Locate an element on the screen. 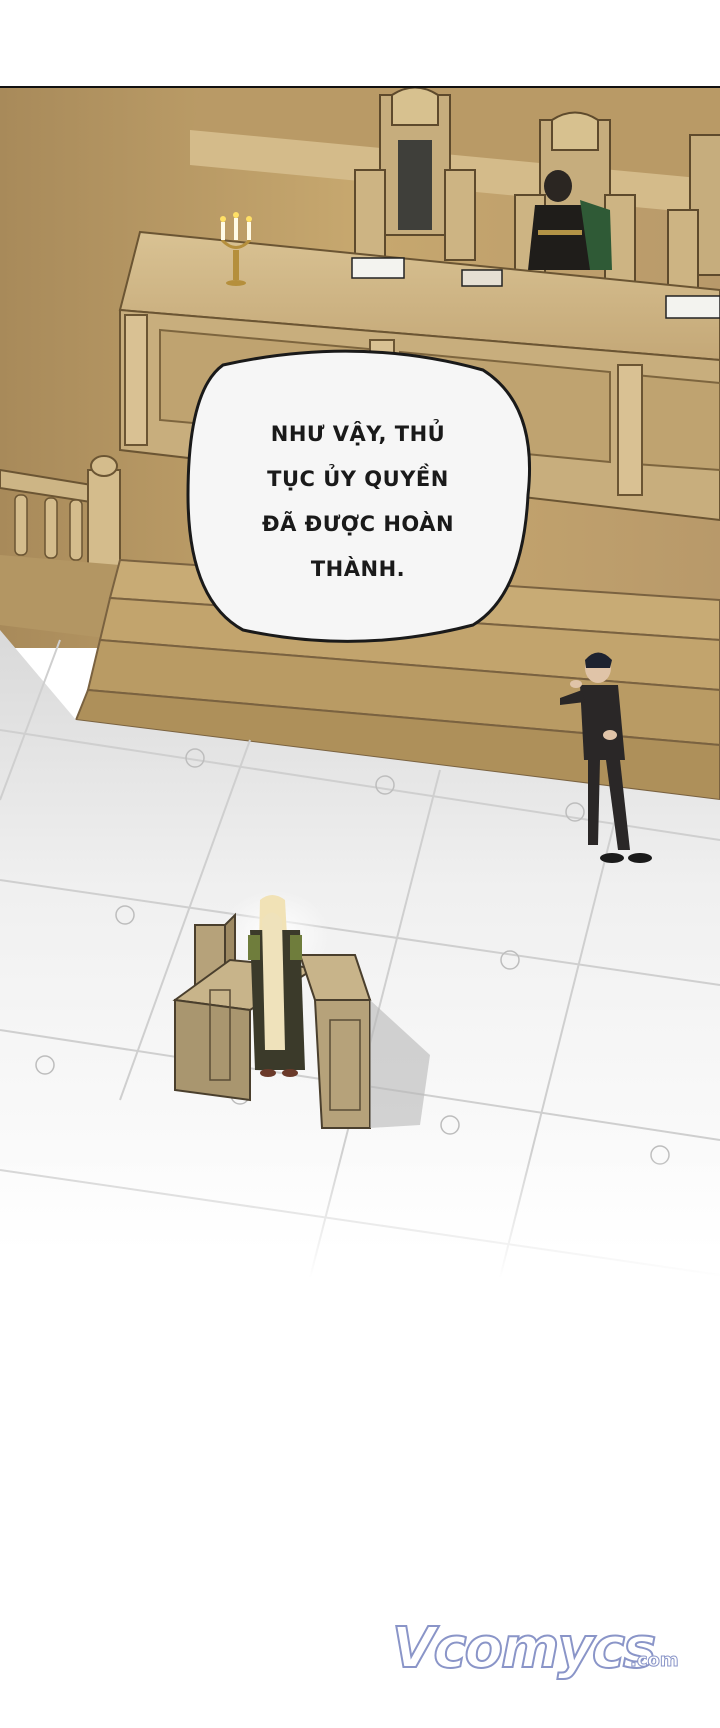 The image size is (720, 1728). watermark-logo: Vcomycs .com is located at coordinates (541, 1653).